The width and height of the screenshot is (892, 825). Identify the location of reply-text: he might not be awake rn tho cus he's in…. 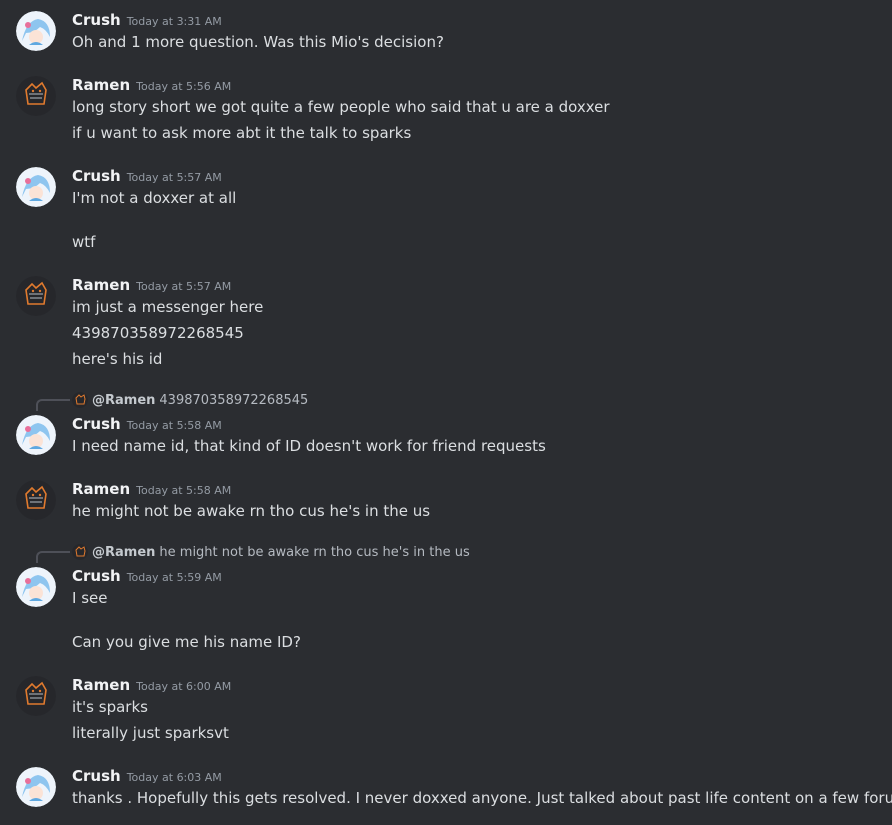
(314, 552).